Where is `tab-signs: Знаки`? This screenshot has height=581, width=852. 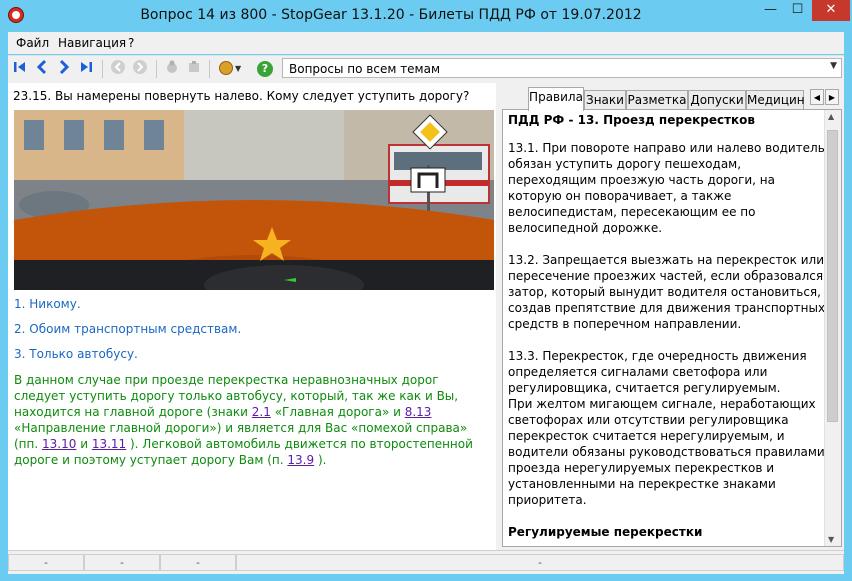
tab-signs: Знаки is located at coordinates (605, 99).